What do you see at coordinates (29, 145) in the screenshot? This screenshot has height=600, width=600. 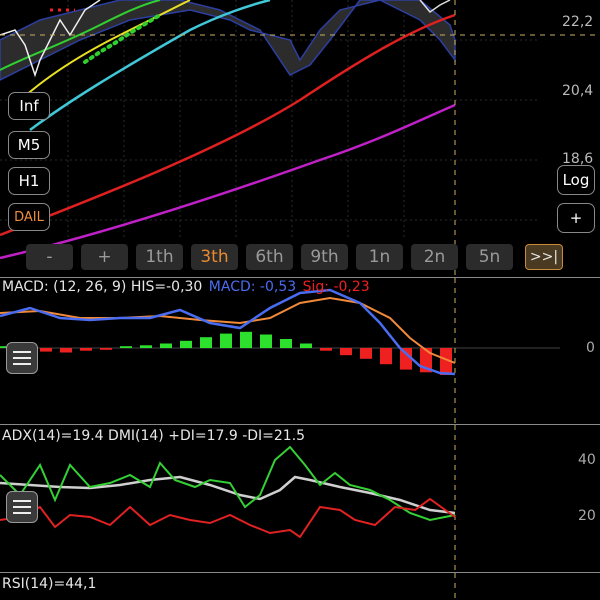 I see `timeframe-m5-button: M5` at bounding box center [29, 145].